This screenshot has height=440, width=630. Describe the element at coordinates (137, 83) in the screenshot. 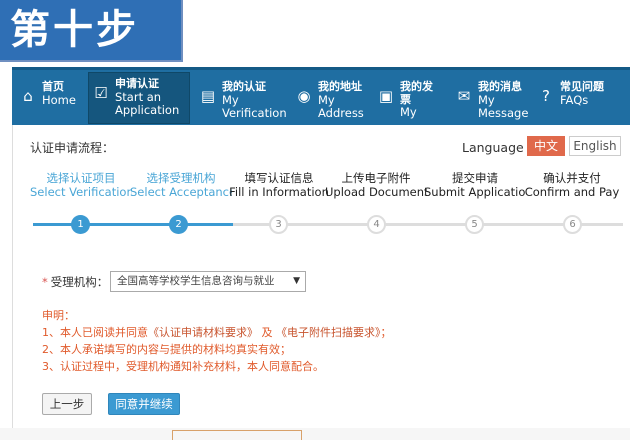

I see `nav-item-label-zh: 申请认证` at that location.